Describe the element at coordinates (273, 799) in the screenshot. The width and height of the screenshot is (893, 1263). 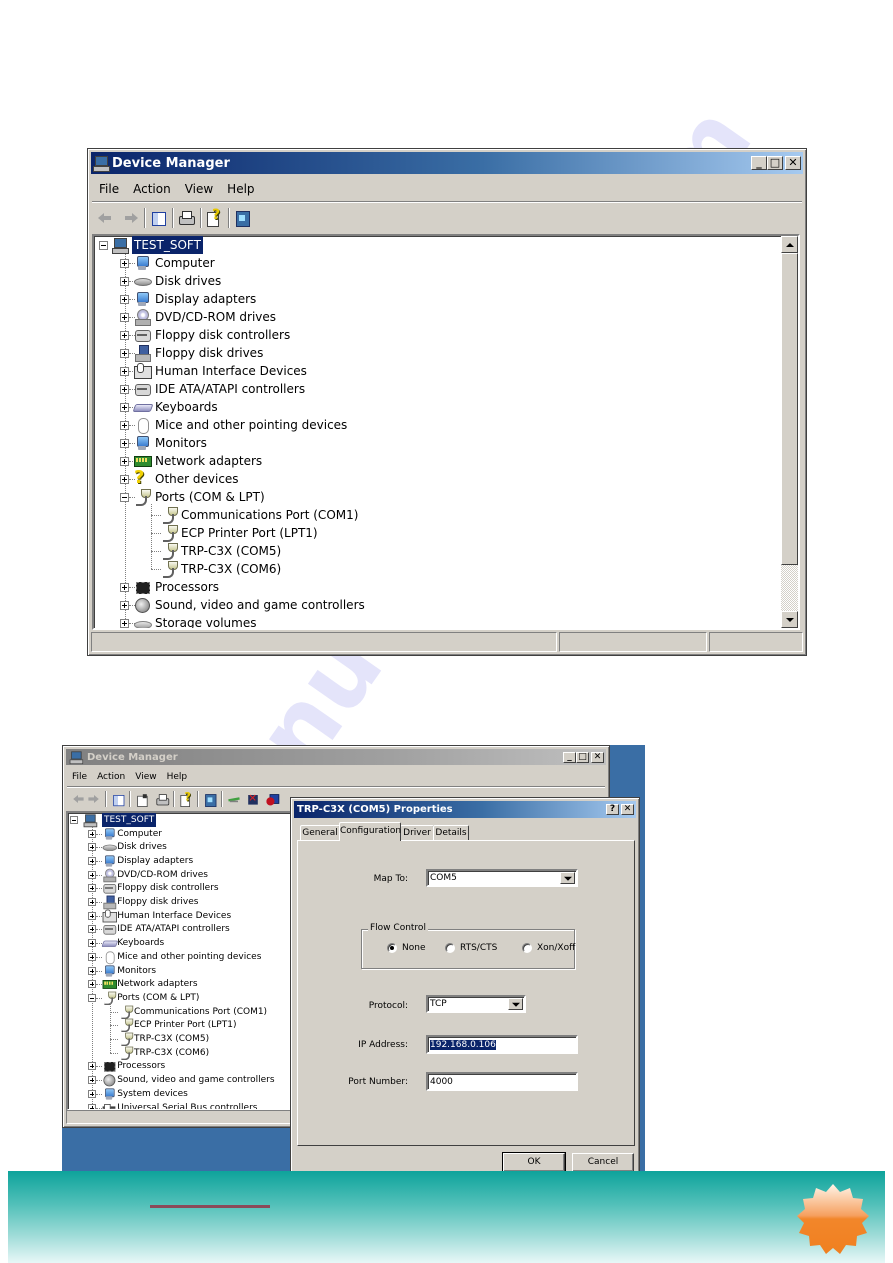
I see `disable-device-icon` at that location.